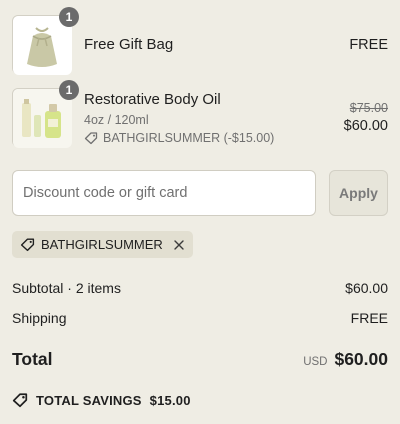 The image size is (400, 424). What do you see at coordinates (189, 137) in the screenshot?
I see `item-discount-text: BATHGIRLSUMMER (-$15.00)` at bounding box center [189, 137].